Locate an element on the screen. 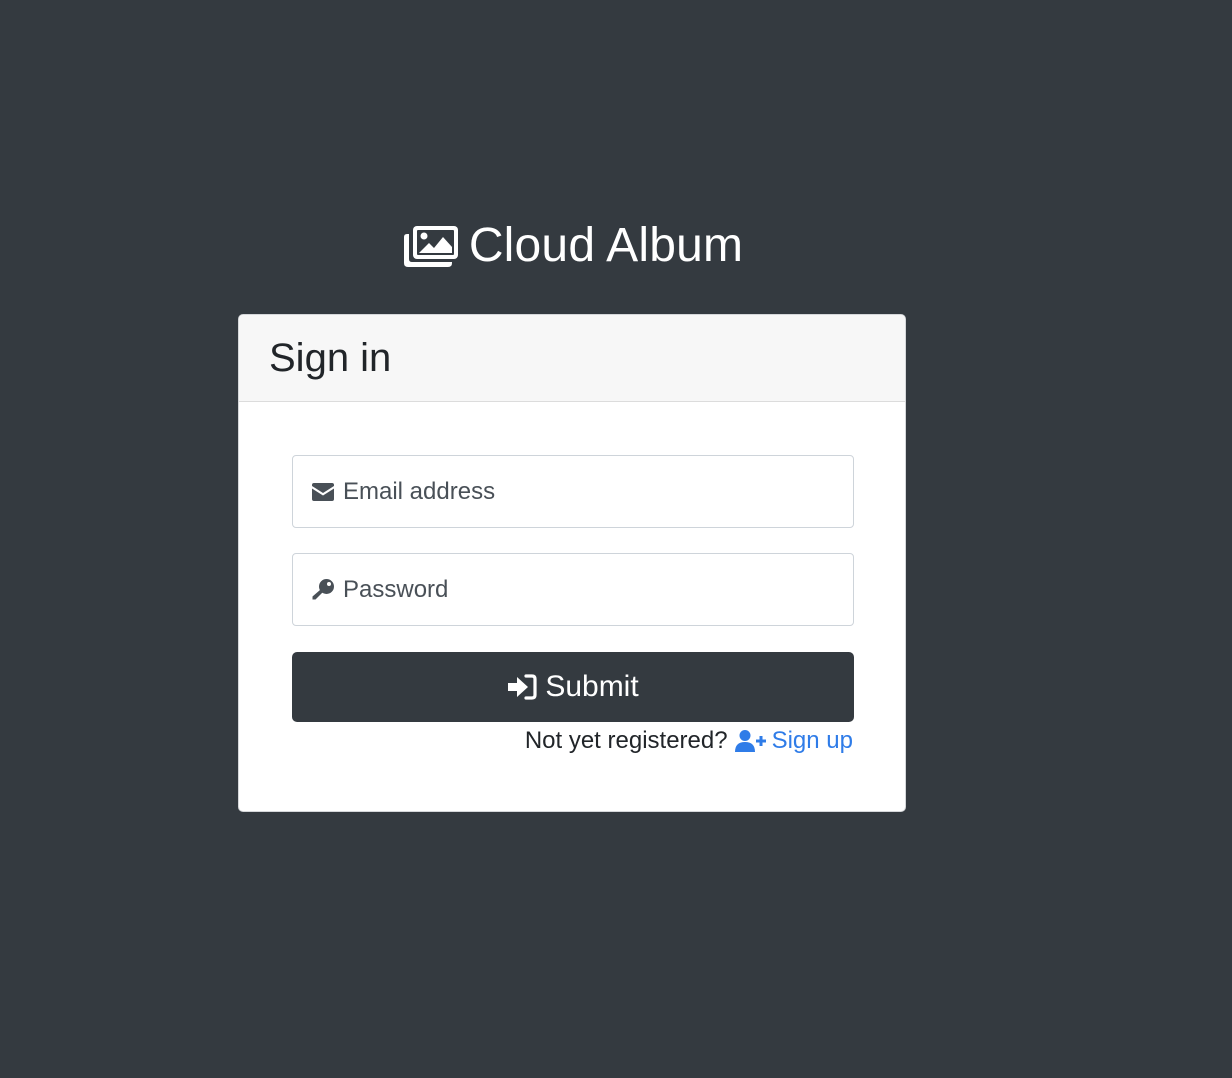 Image resolution: width=1232 pixels, height=1078 pixels. email-field is located at coordinates (573, 491).